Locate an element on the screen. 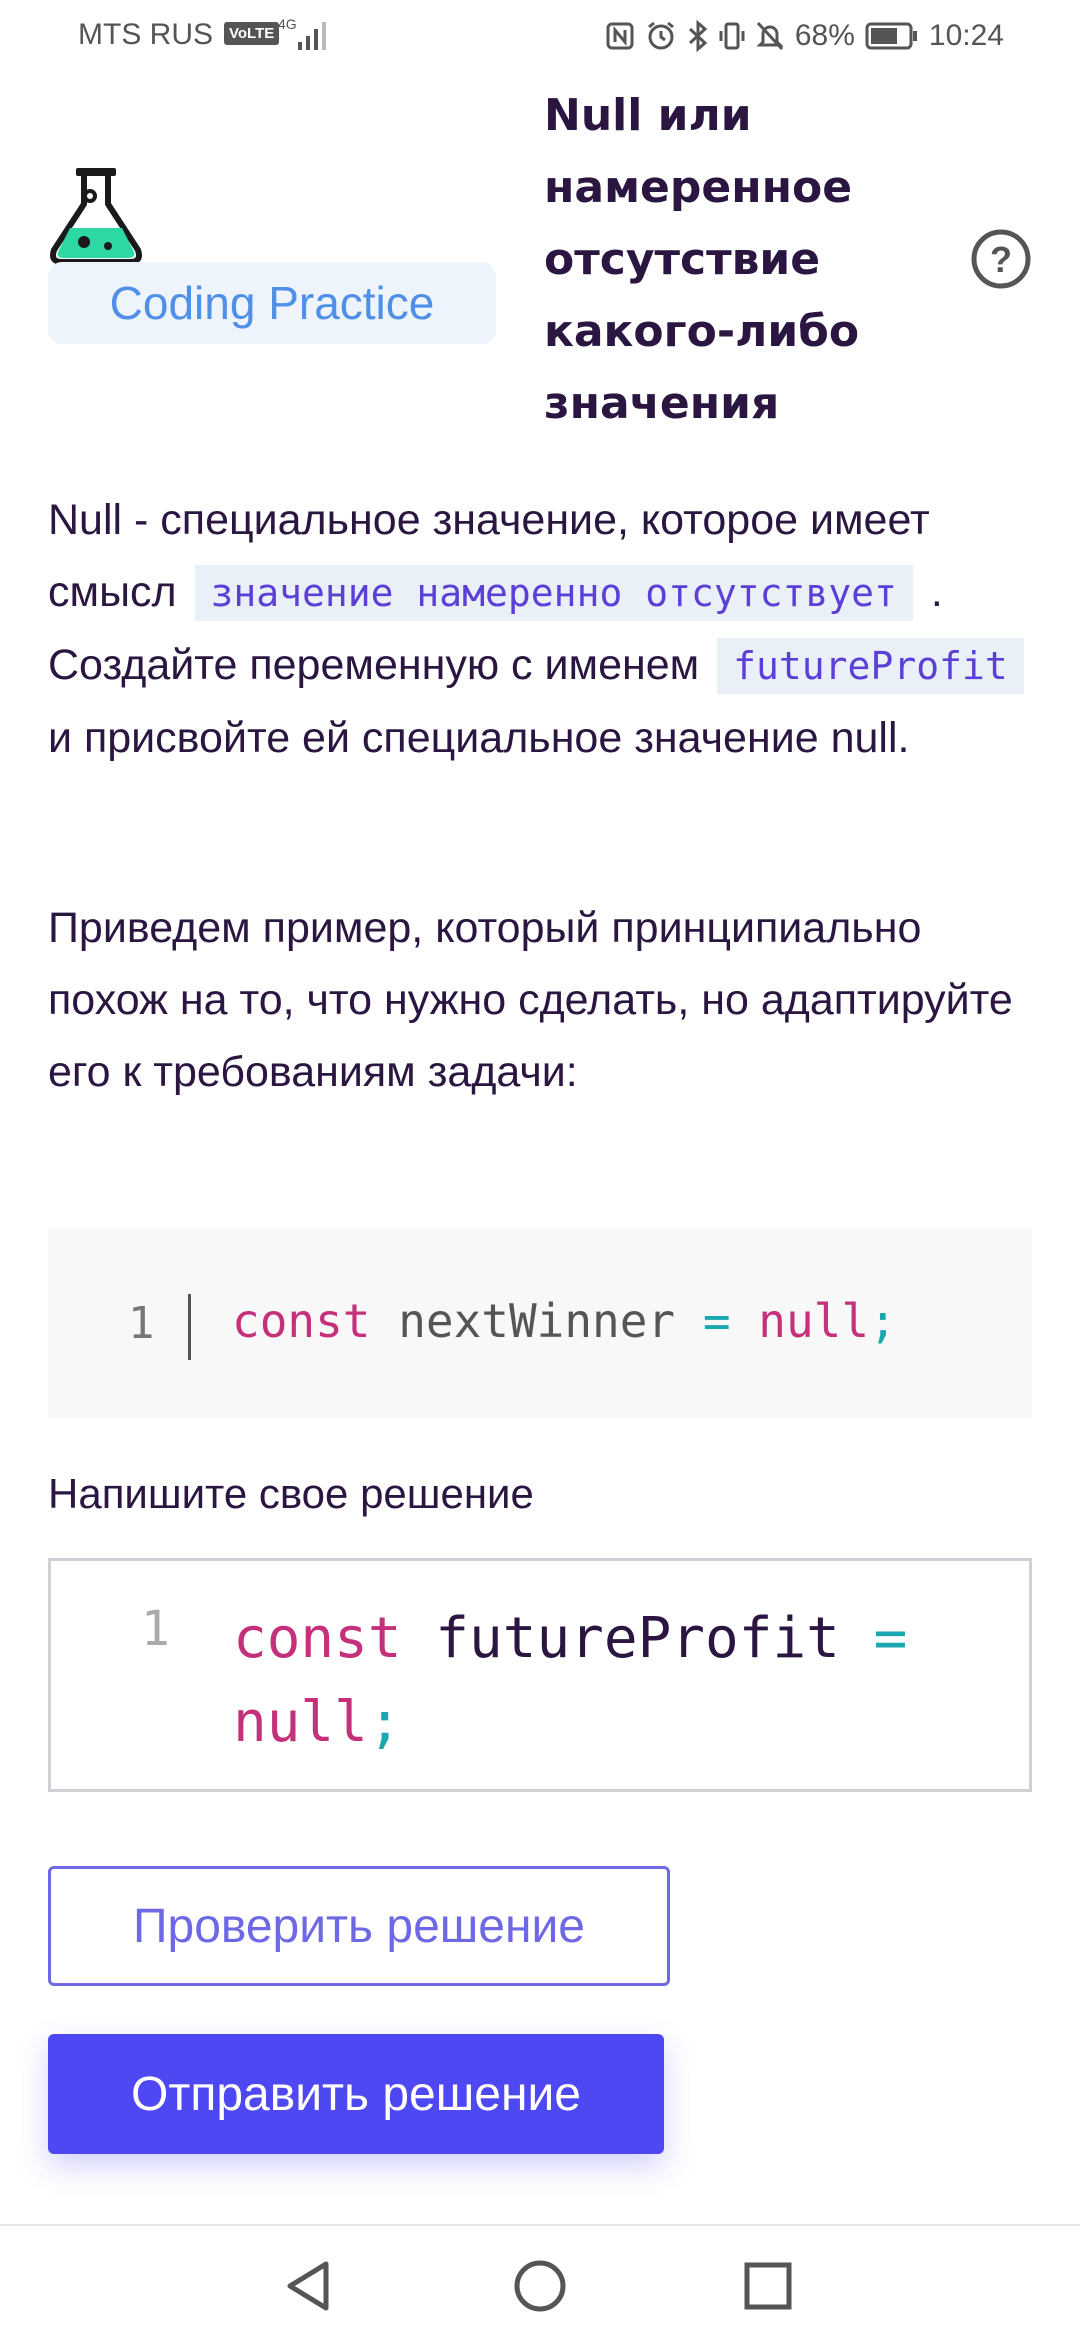 This screenshot has height=2340, width=1080. battery-percent: 68% is located at coordinates (824, 35).